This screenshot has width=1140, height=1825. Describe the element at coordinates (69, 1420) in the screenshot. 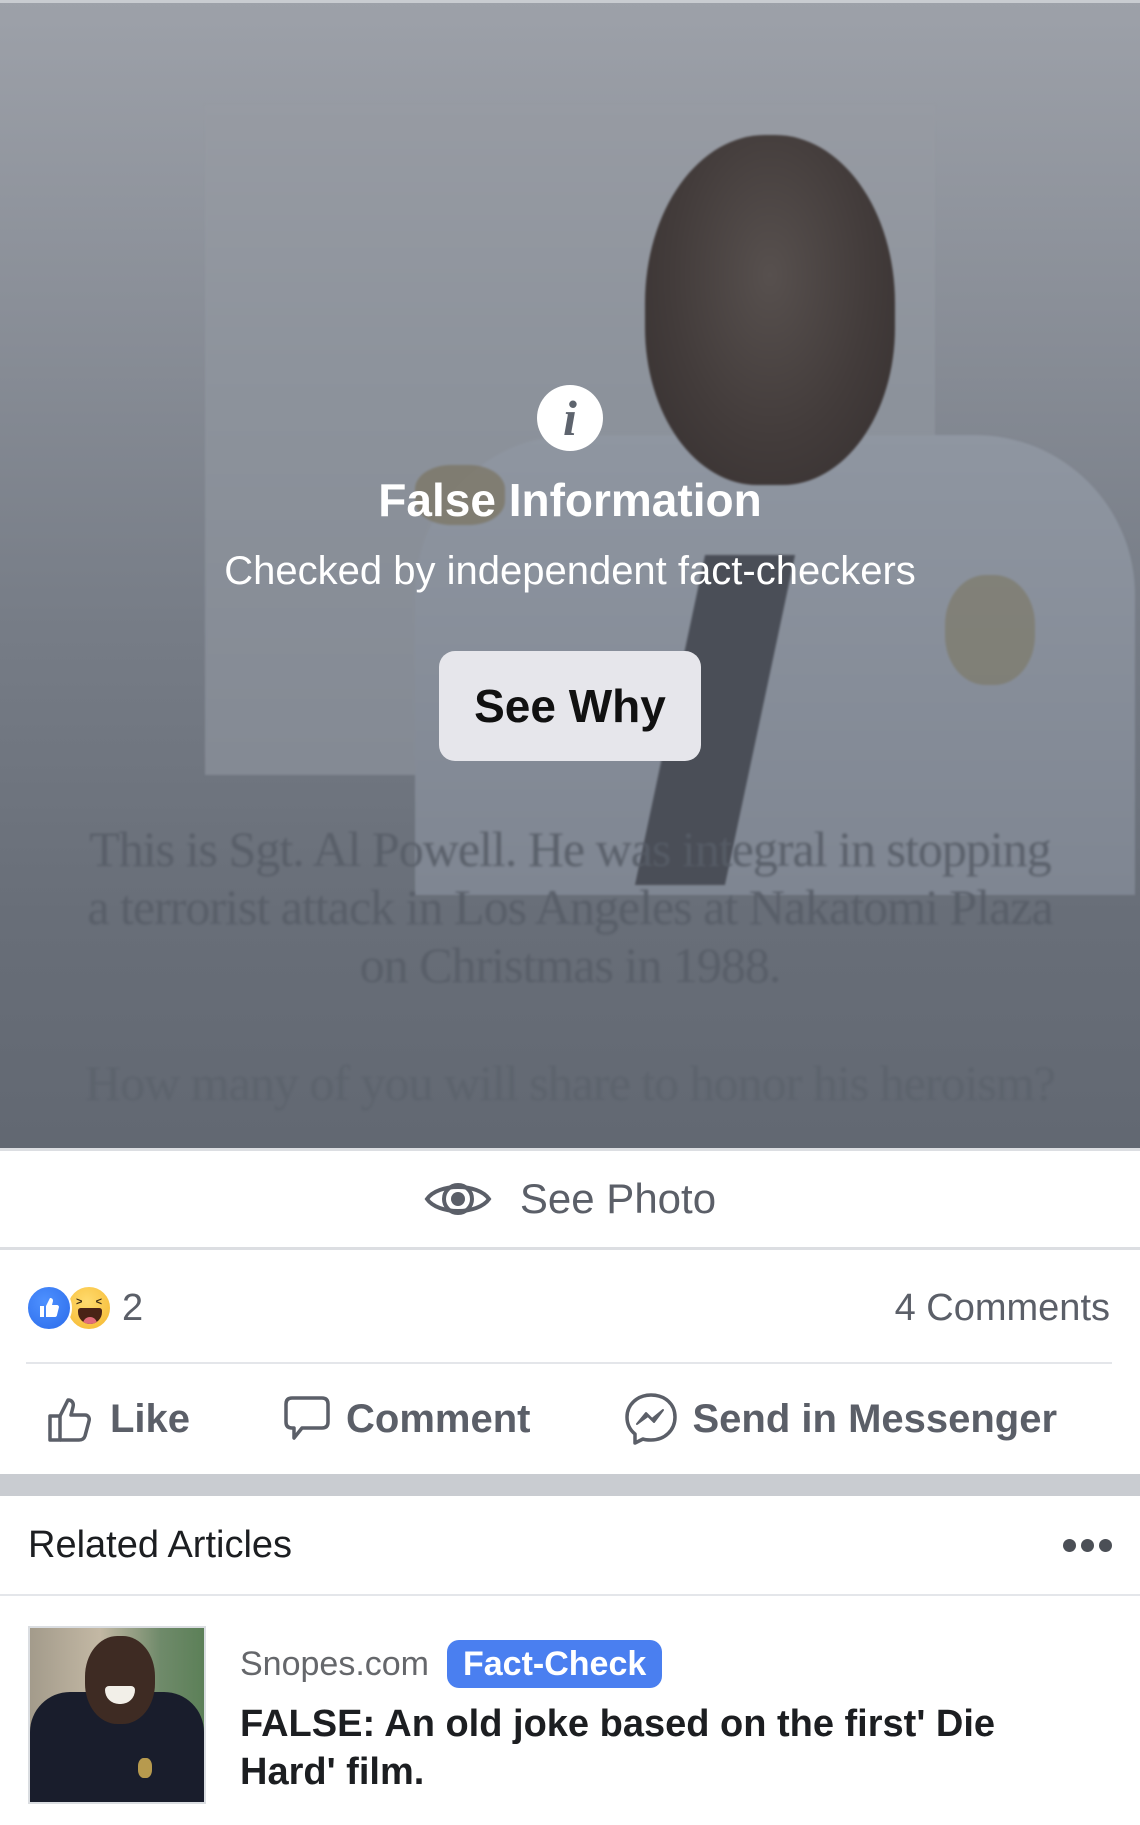

I see `thumbs-up-icon` at that location.